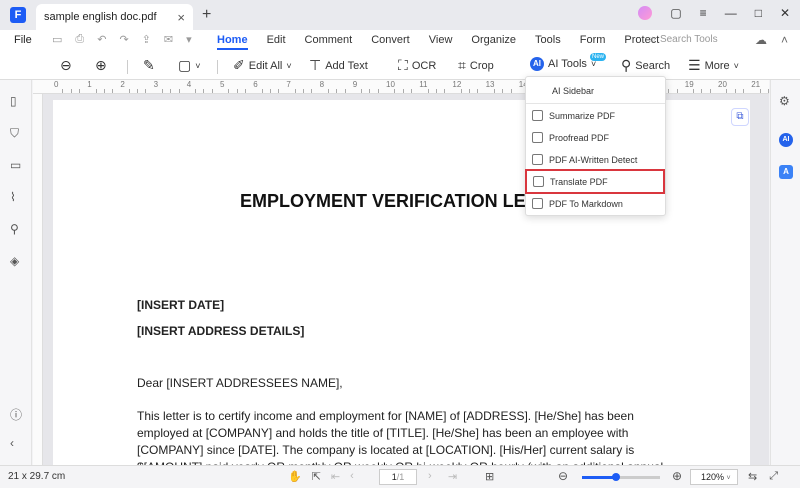  I want to click on ruler-label: 11, so click(423, 84).